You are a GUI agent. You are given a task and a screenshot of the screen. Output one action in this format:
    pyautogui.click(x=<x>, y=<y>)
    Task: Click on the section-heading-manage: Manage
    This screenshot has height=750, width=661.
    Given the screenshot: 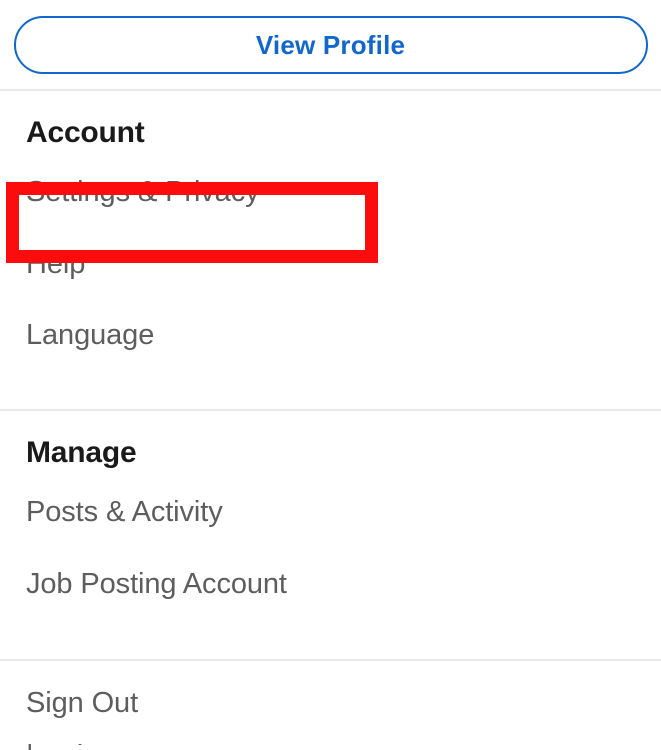 What is the action you would take?
    pyautogui.click(x=81, y=452)
    